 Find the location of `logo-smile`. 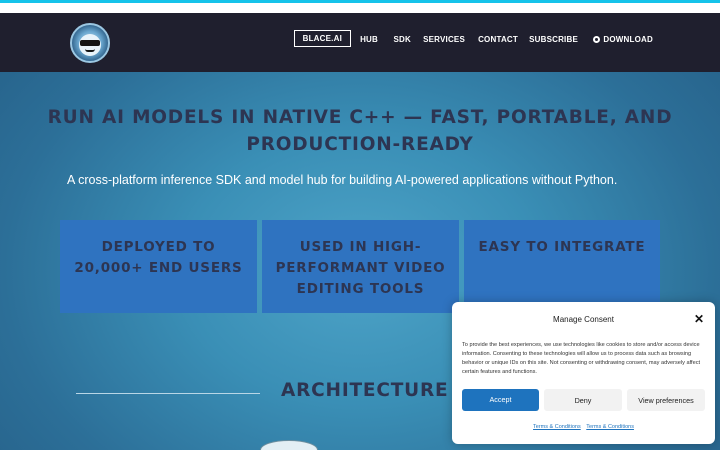

logo-smile is located at coordinates (90, 50).